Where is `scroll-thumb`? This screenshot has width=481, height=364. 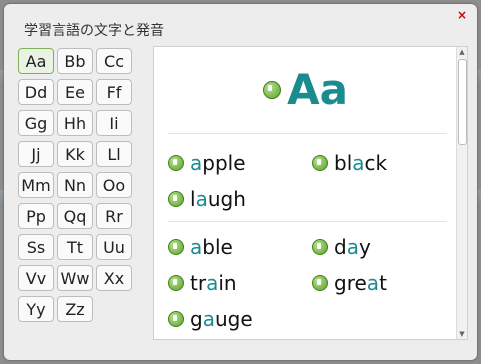
scroll-thumb is located at coordinates (462, 102).